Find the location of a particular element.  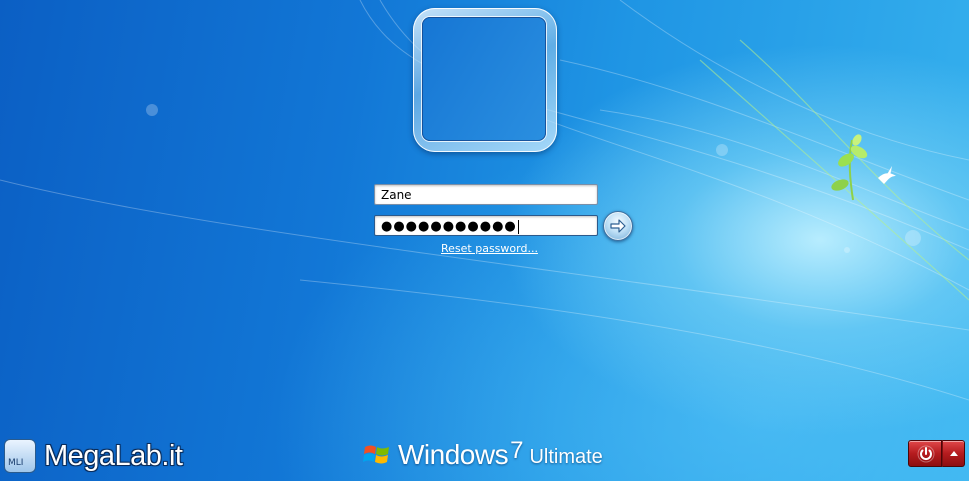

os-version: 7 is located at coordinates (517, 450).